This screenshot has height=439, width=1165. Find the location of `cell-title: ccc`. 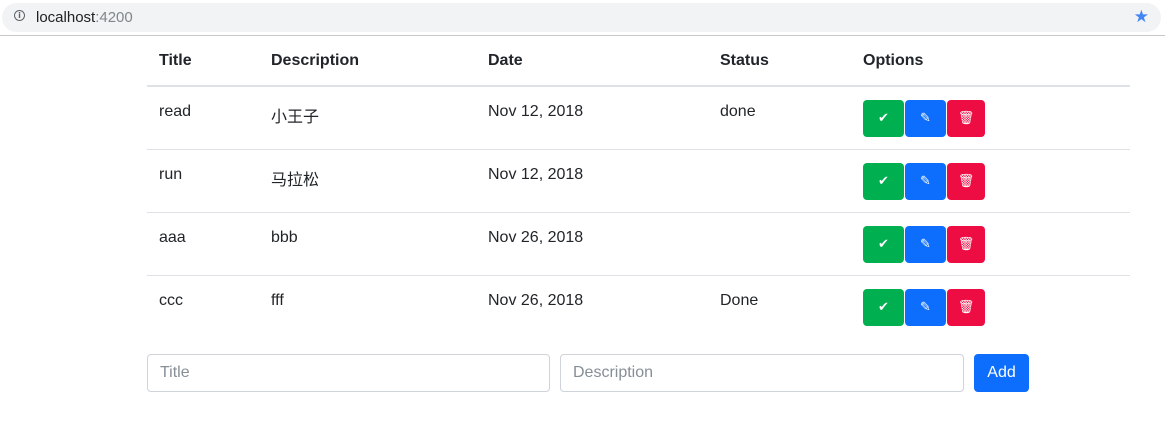

cell-title: ccc is located at coordinates (203, 306).